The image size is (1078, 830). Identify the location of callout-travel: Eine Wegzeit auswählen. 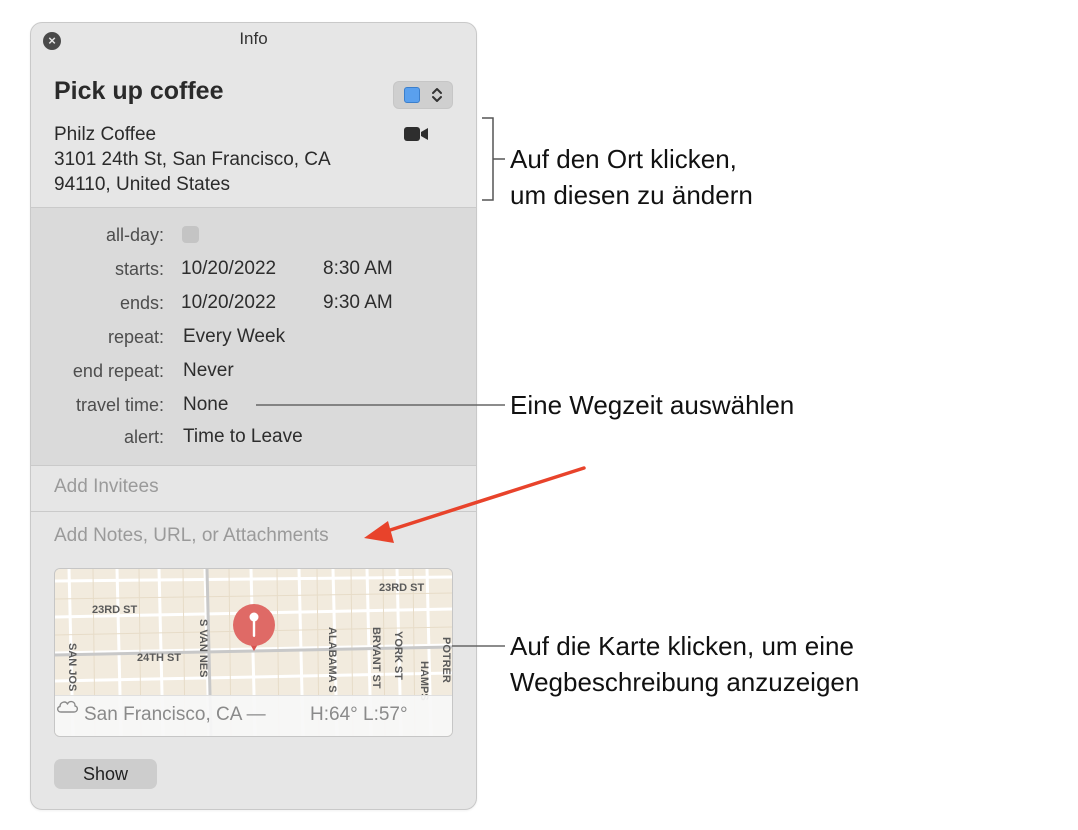
(652, 405).